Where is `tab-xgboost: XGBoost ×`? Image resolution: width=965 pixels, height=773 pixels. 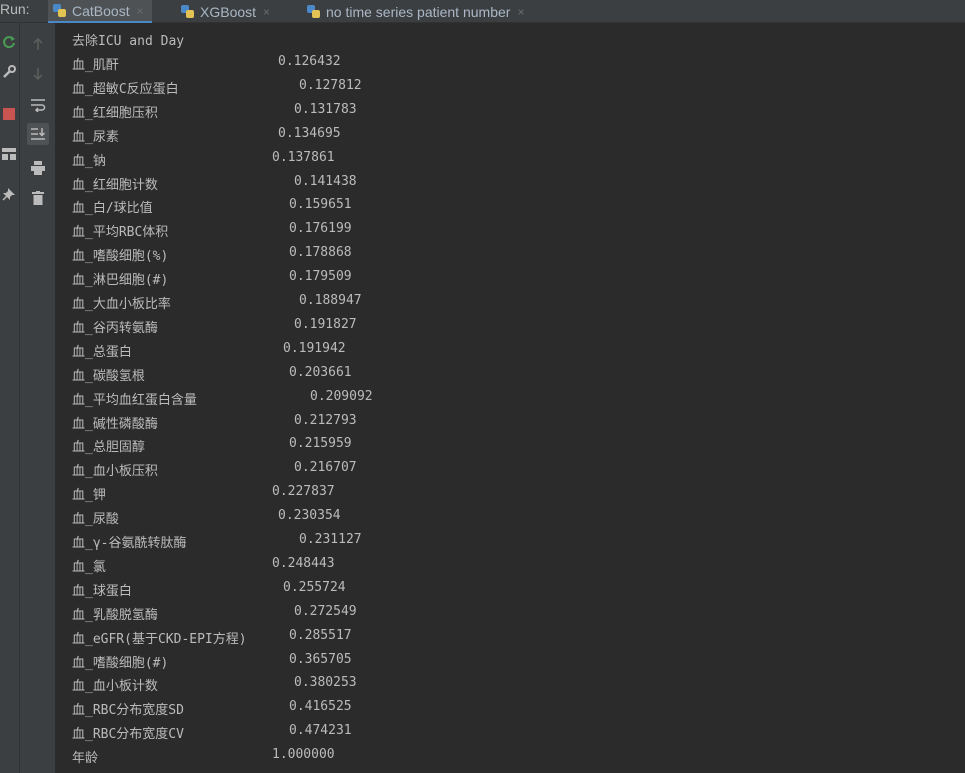 tab-xgboost: XGBoost × is located at coordinates (227, 11).